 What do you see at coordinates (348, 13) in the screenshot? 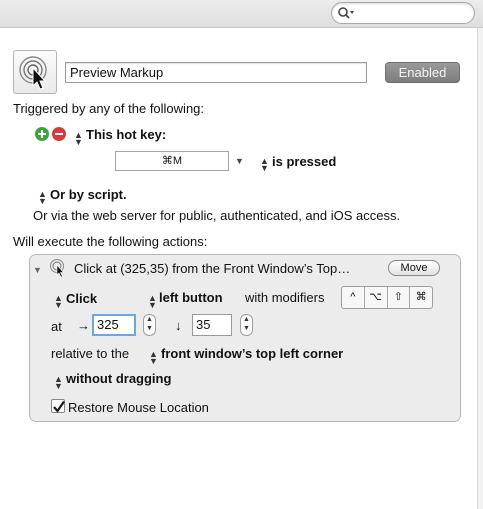
I see `magnifier-icon` at bounding box center [348, 13].